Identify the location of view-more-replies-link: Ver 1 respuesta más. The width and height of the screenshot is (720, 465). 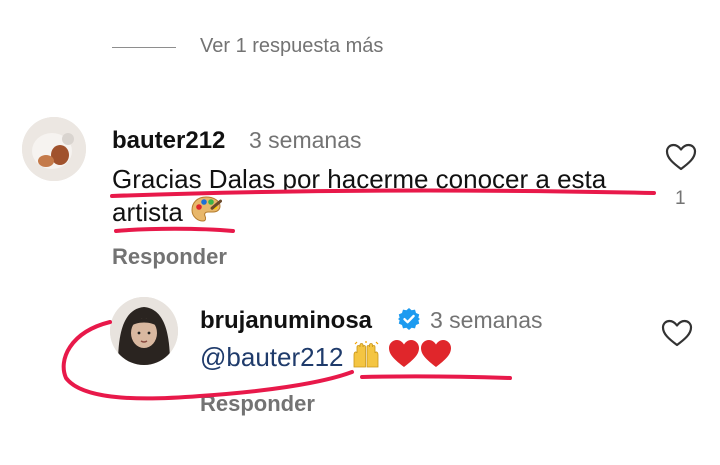
(291, 46).